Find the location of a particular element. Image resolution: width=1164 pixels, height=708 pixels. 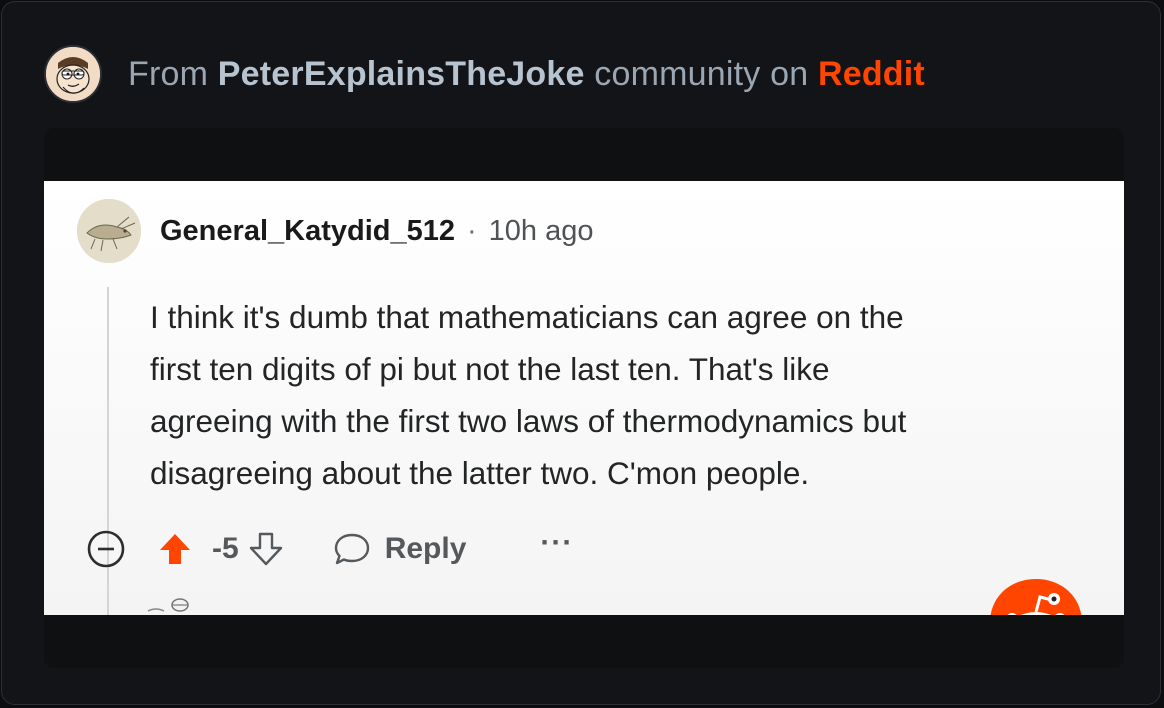

vote-score: -5 is located at coordinates (225, 548).